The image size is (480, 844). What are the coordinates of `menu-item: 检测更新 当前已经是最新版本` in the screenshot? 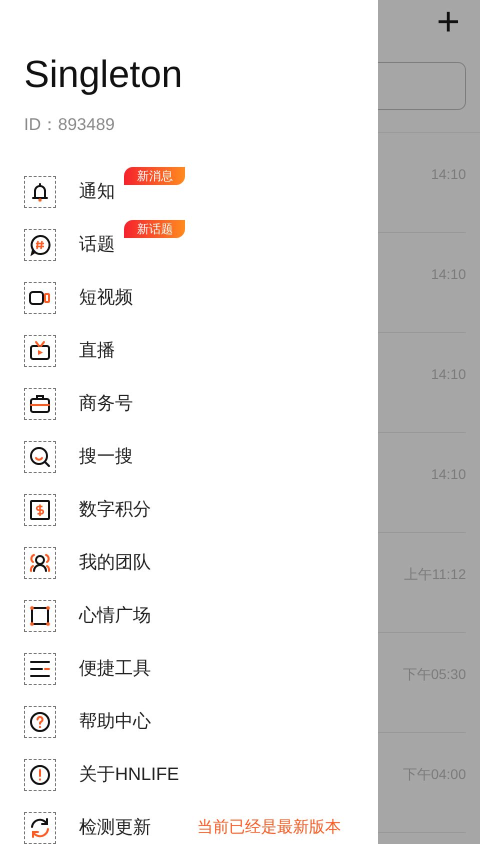 It's located at (189, 822).